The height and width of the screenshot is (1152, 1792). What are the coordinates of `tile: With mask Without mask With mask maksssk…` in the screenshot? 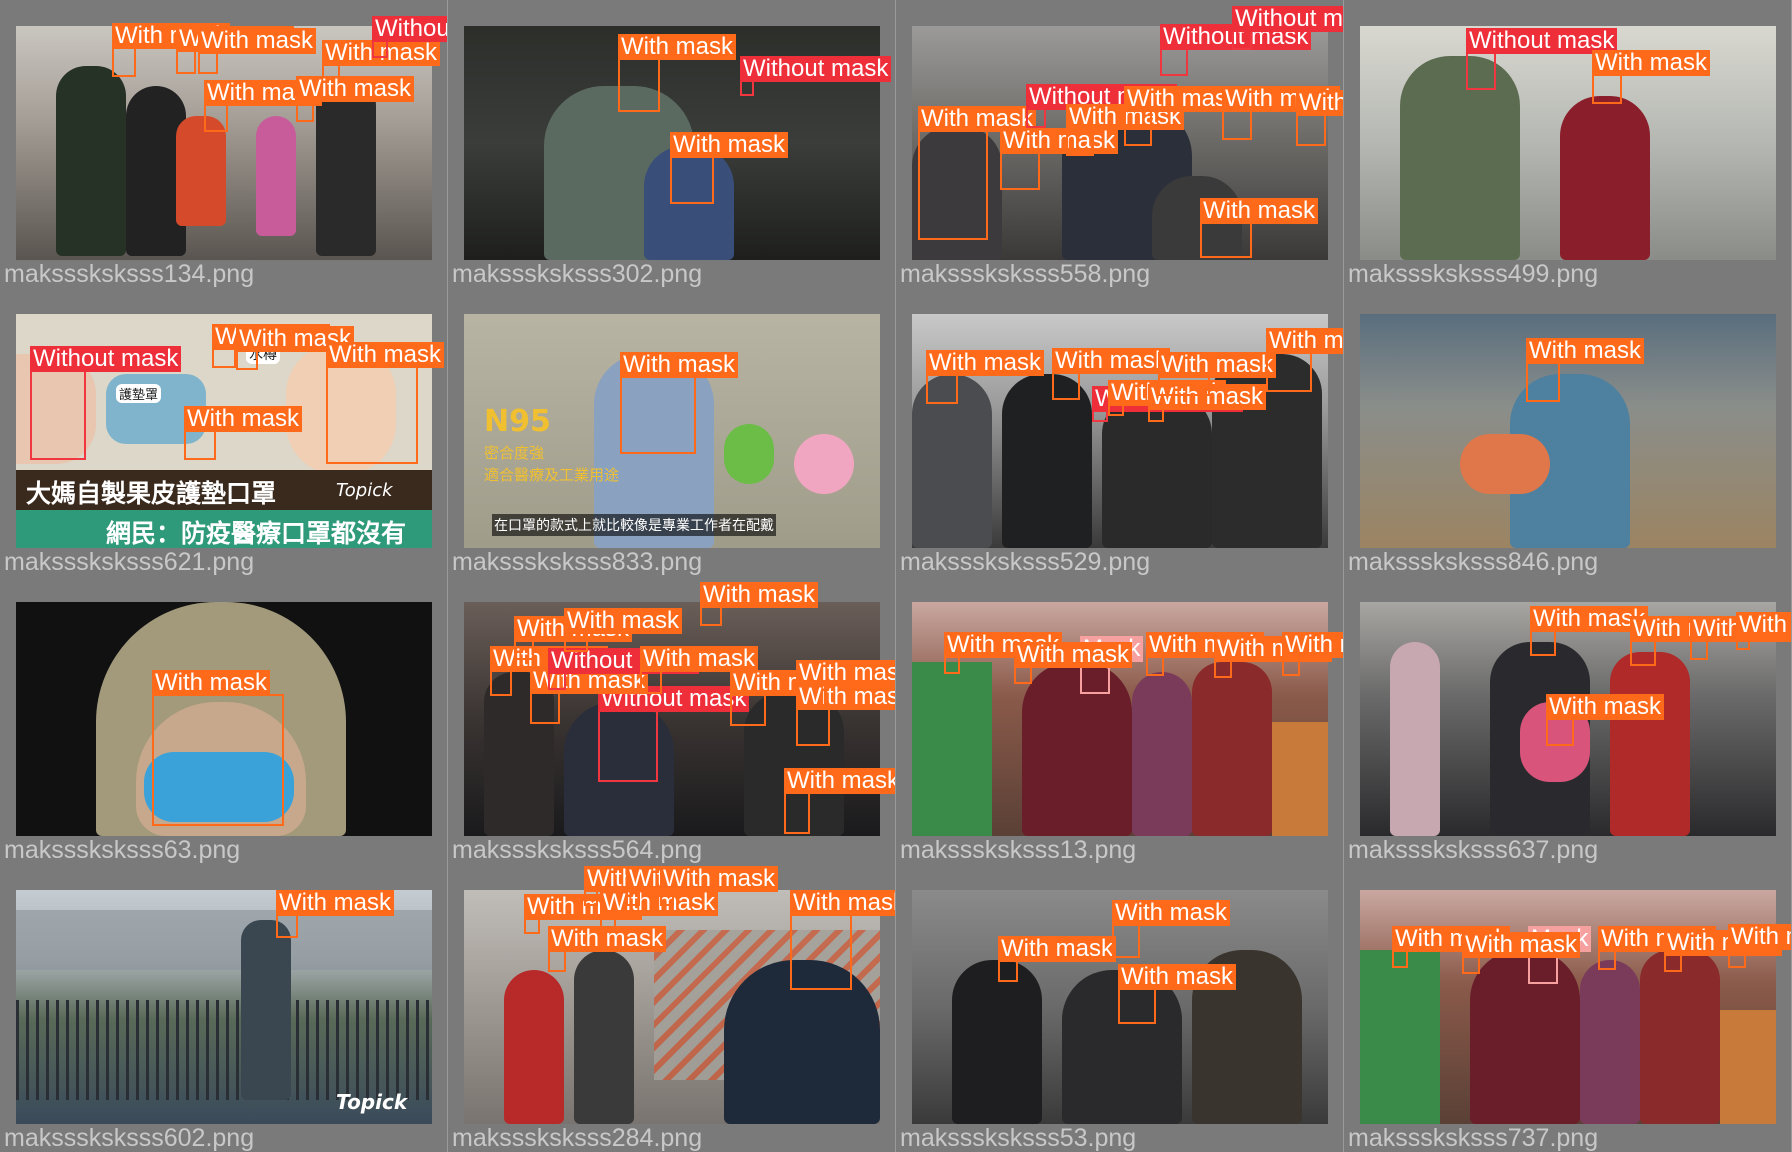 It's located at (672, 144).